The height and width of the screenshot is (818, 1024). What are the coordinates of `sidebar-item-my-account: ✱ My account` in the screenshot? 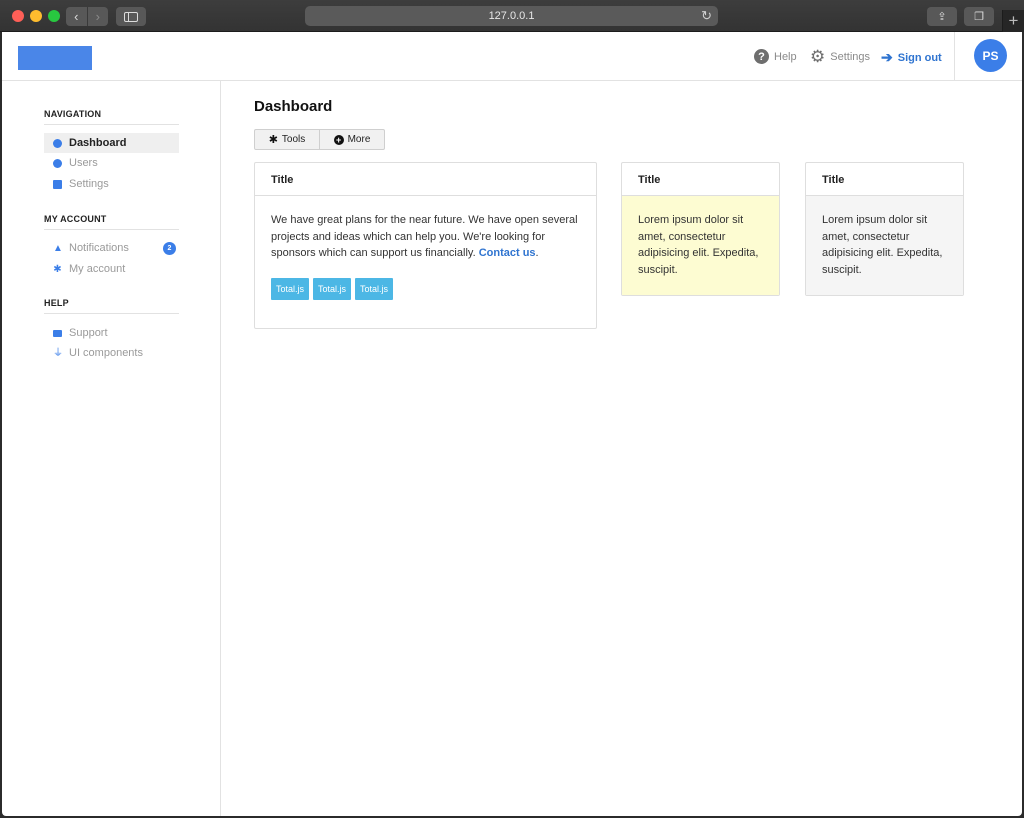 It's located at (111, 269).